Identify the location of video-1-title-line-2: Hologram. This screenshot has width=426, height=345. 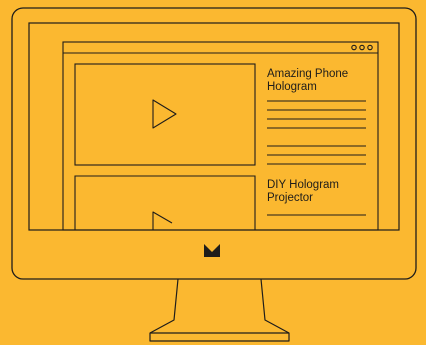
(292, 87).